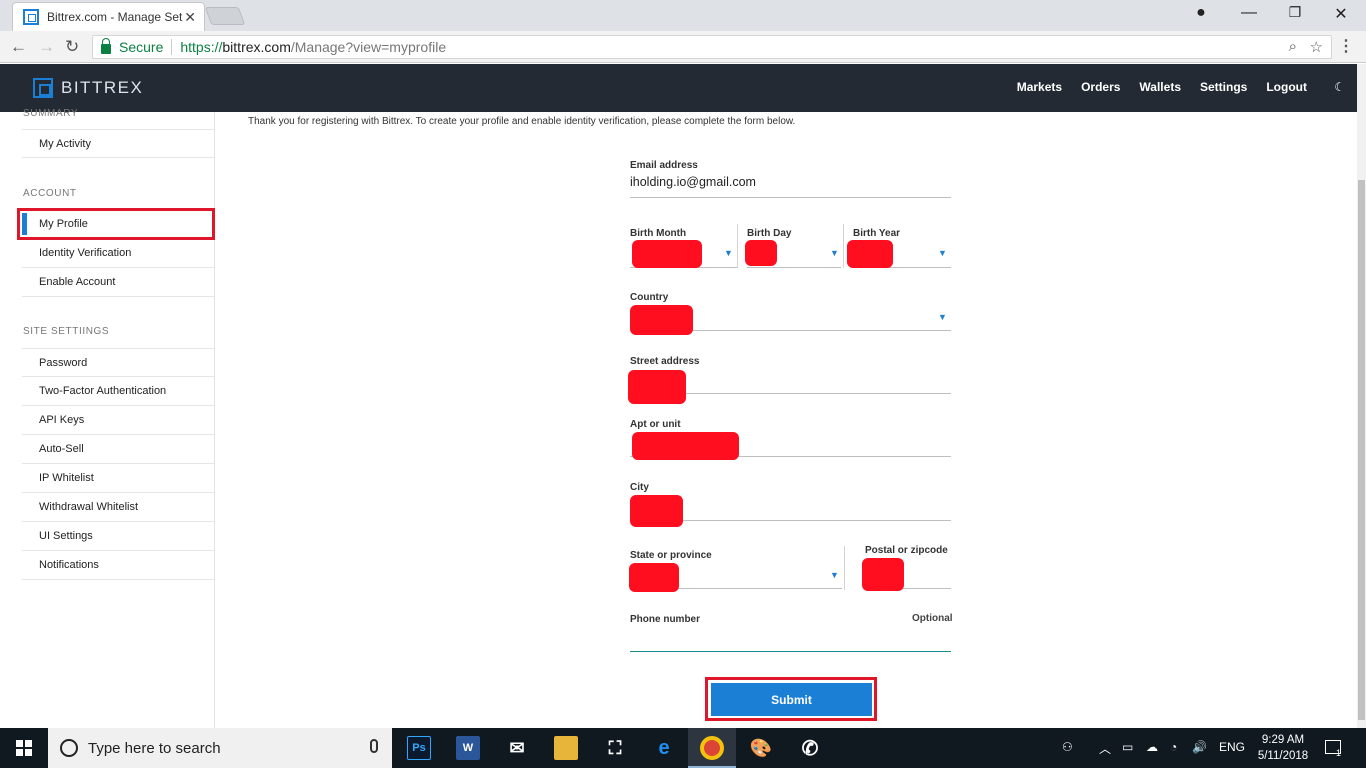  I want to click on sidebar-item-password: Password, so click(118, 362).